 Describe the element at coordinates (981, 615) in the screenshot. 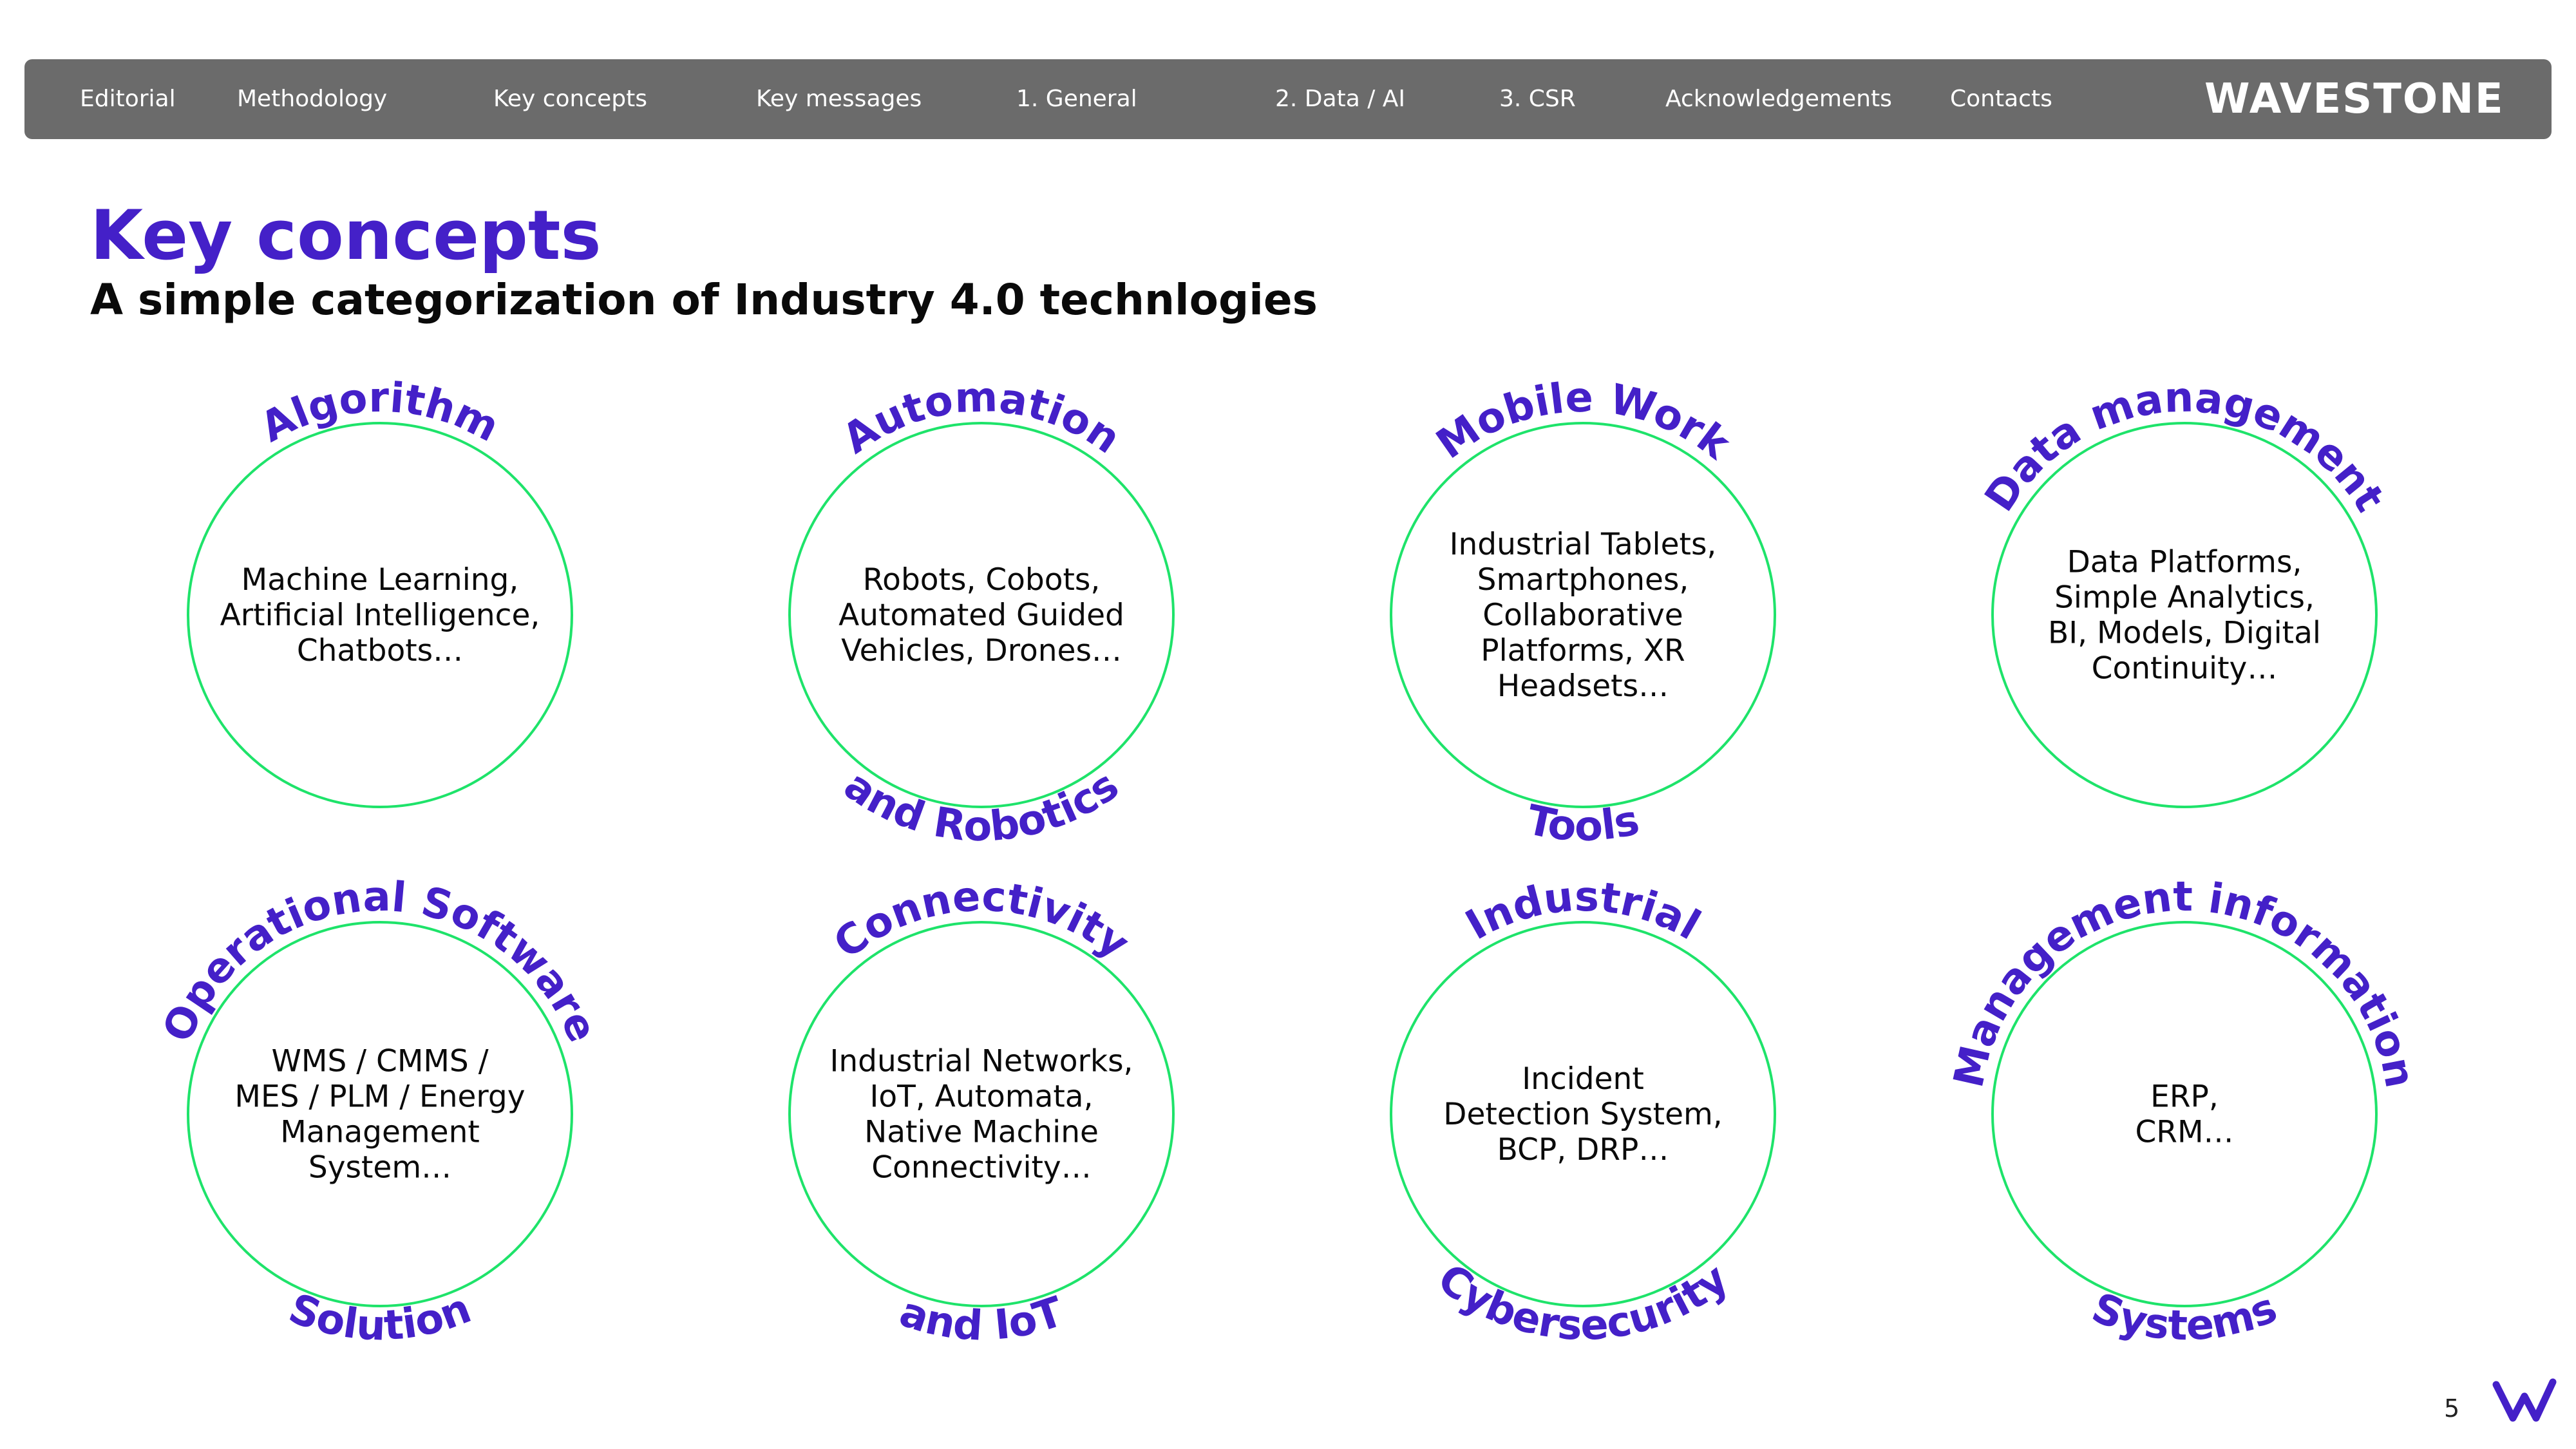

I see `concept-description-line: Automated Guided` at that location.